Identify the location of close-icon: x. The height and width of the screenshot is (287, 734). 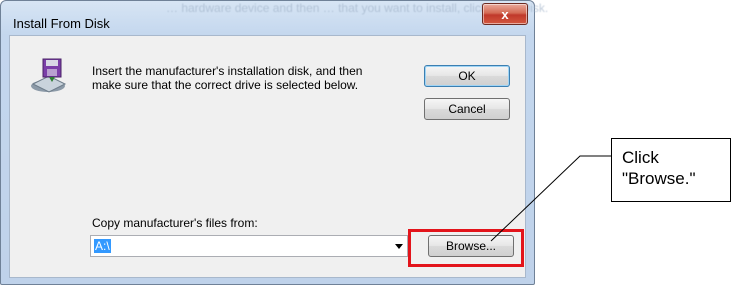
(505, 14).